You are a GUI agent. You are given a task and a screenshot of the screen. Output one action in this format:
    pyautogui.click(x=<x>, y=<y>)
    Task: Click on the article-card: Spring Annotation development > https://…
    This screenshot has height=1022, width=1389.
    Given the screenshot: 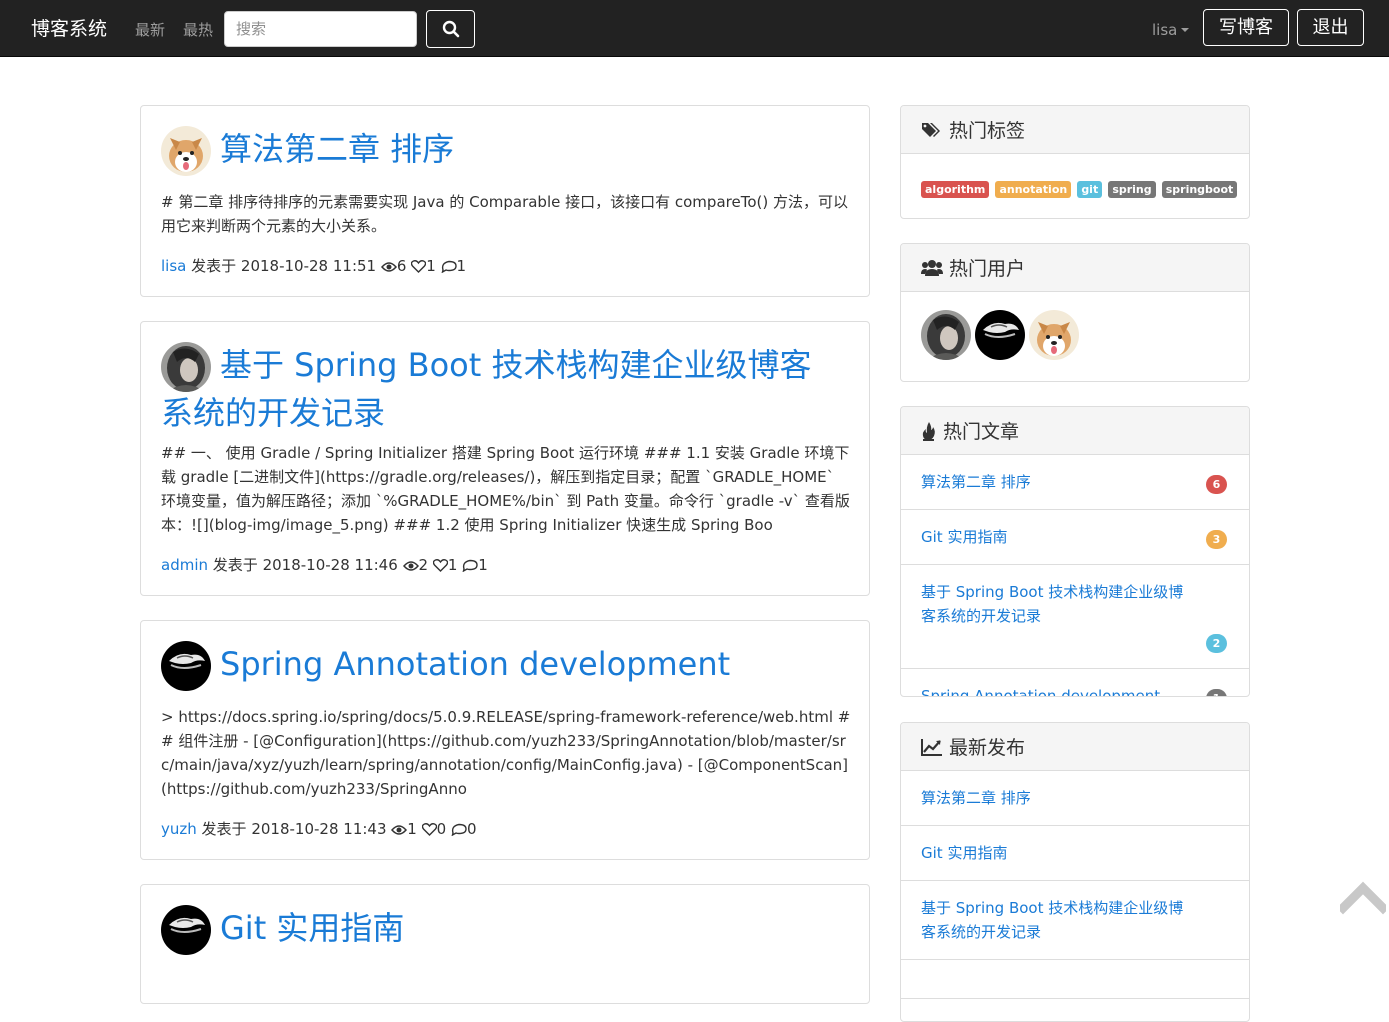 What is the action you would take?
    pyautogui.click(x=505, y=740)
    